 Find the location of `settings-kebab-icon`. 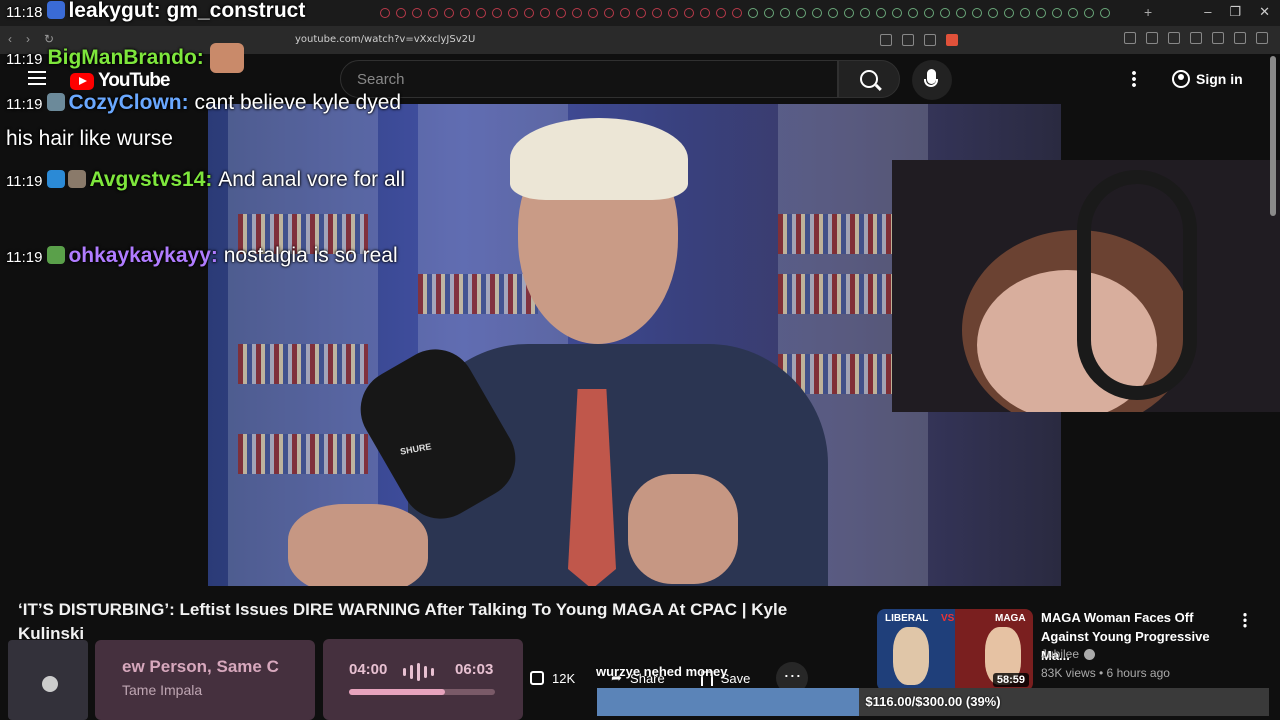

settings-kebab-icon is located at coordinates (1134, 79).